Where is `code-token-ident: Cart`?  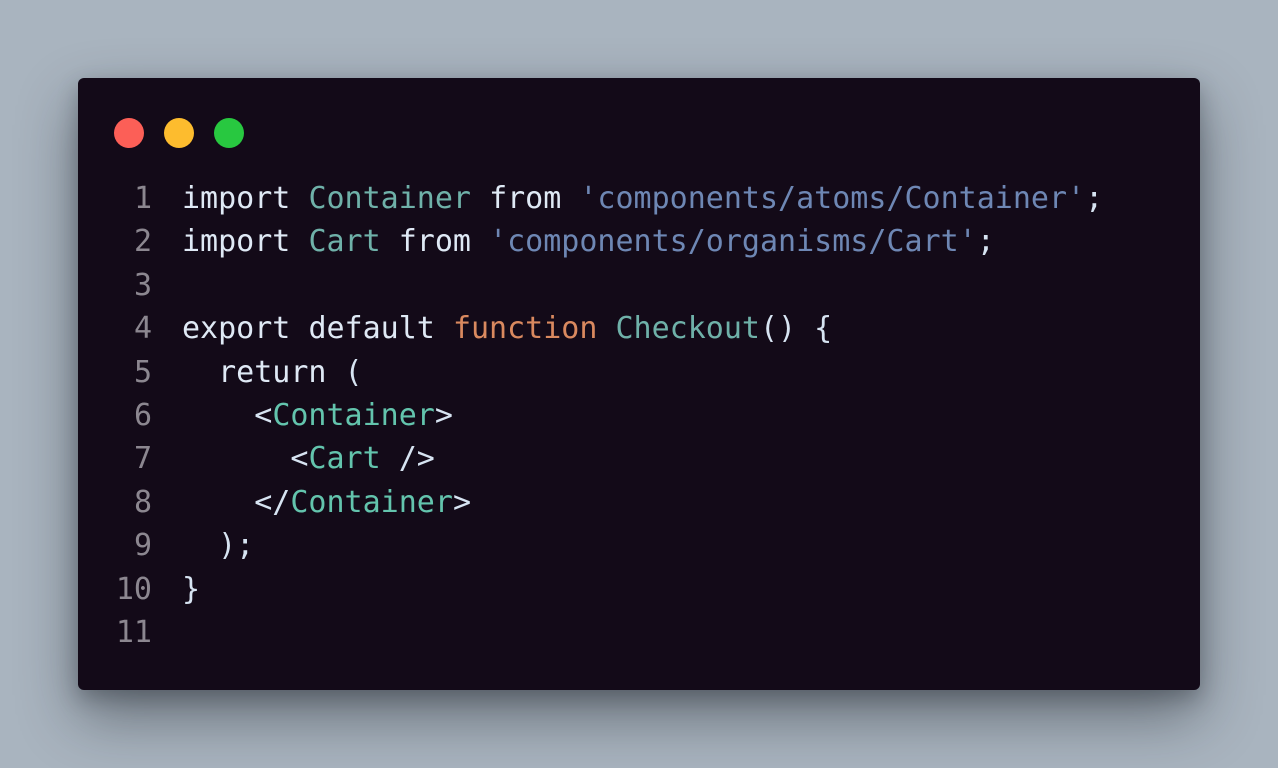 code-token-ident: Cart is located at coordinates (344, 242).